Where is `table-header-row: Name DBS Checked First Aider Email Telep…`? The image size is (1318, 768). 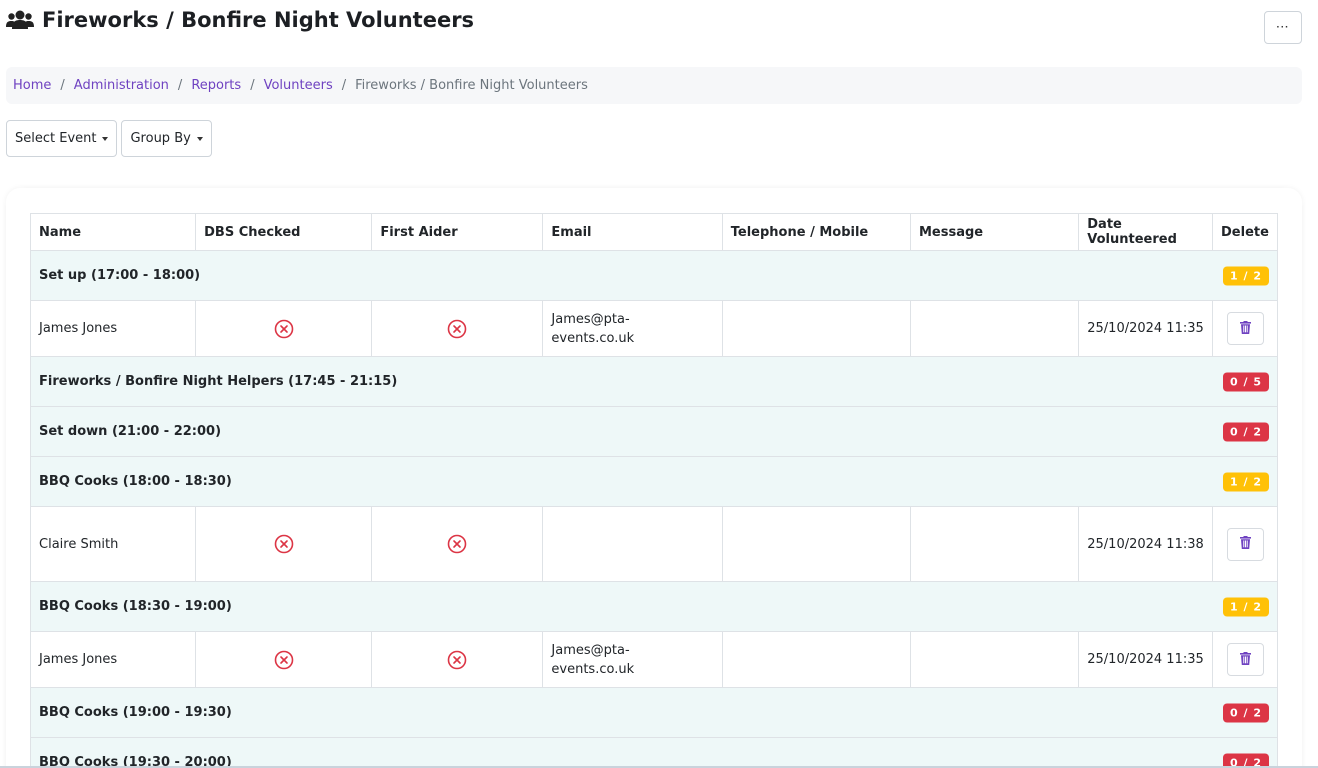 table-header-row: Name DBS Checked First Aider Email Telep… is located at coordinates (653, 232).